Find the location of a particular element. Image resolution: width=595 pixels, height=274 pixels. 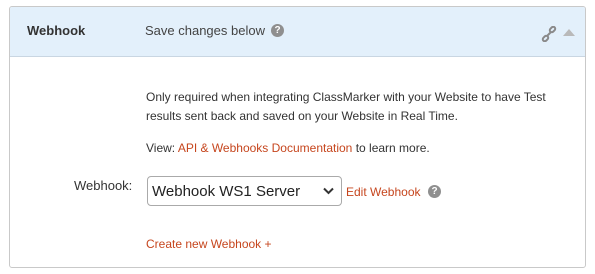

chevron-down-icon is located at coordinates (328, 191).